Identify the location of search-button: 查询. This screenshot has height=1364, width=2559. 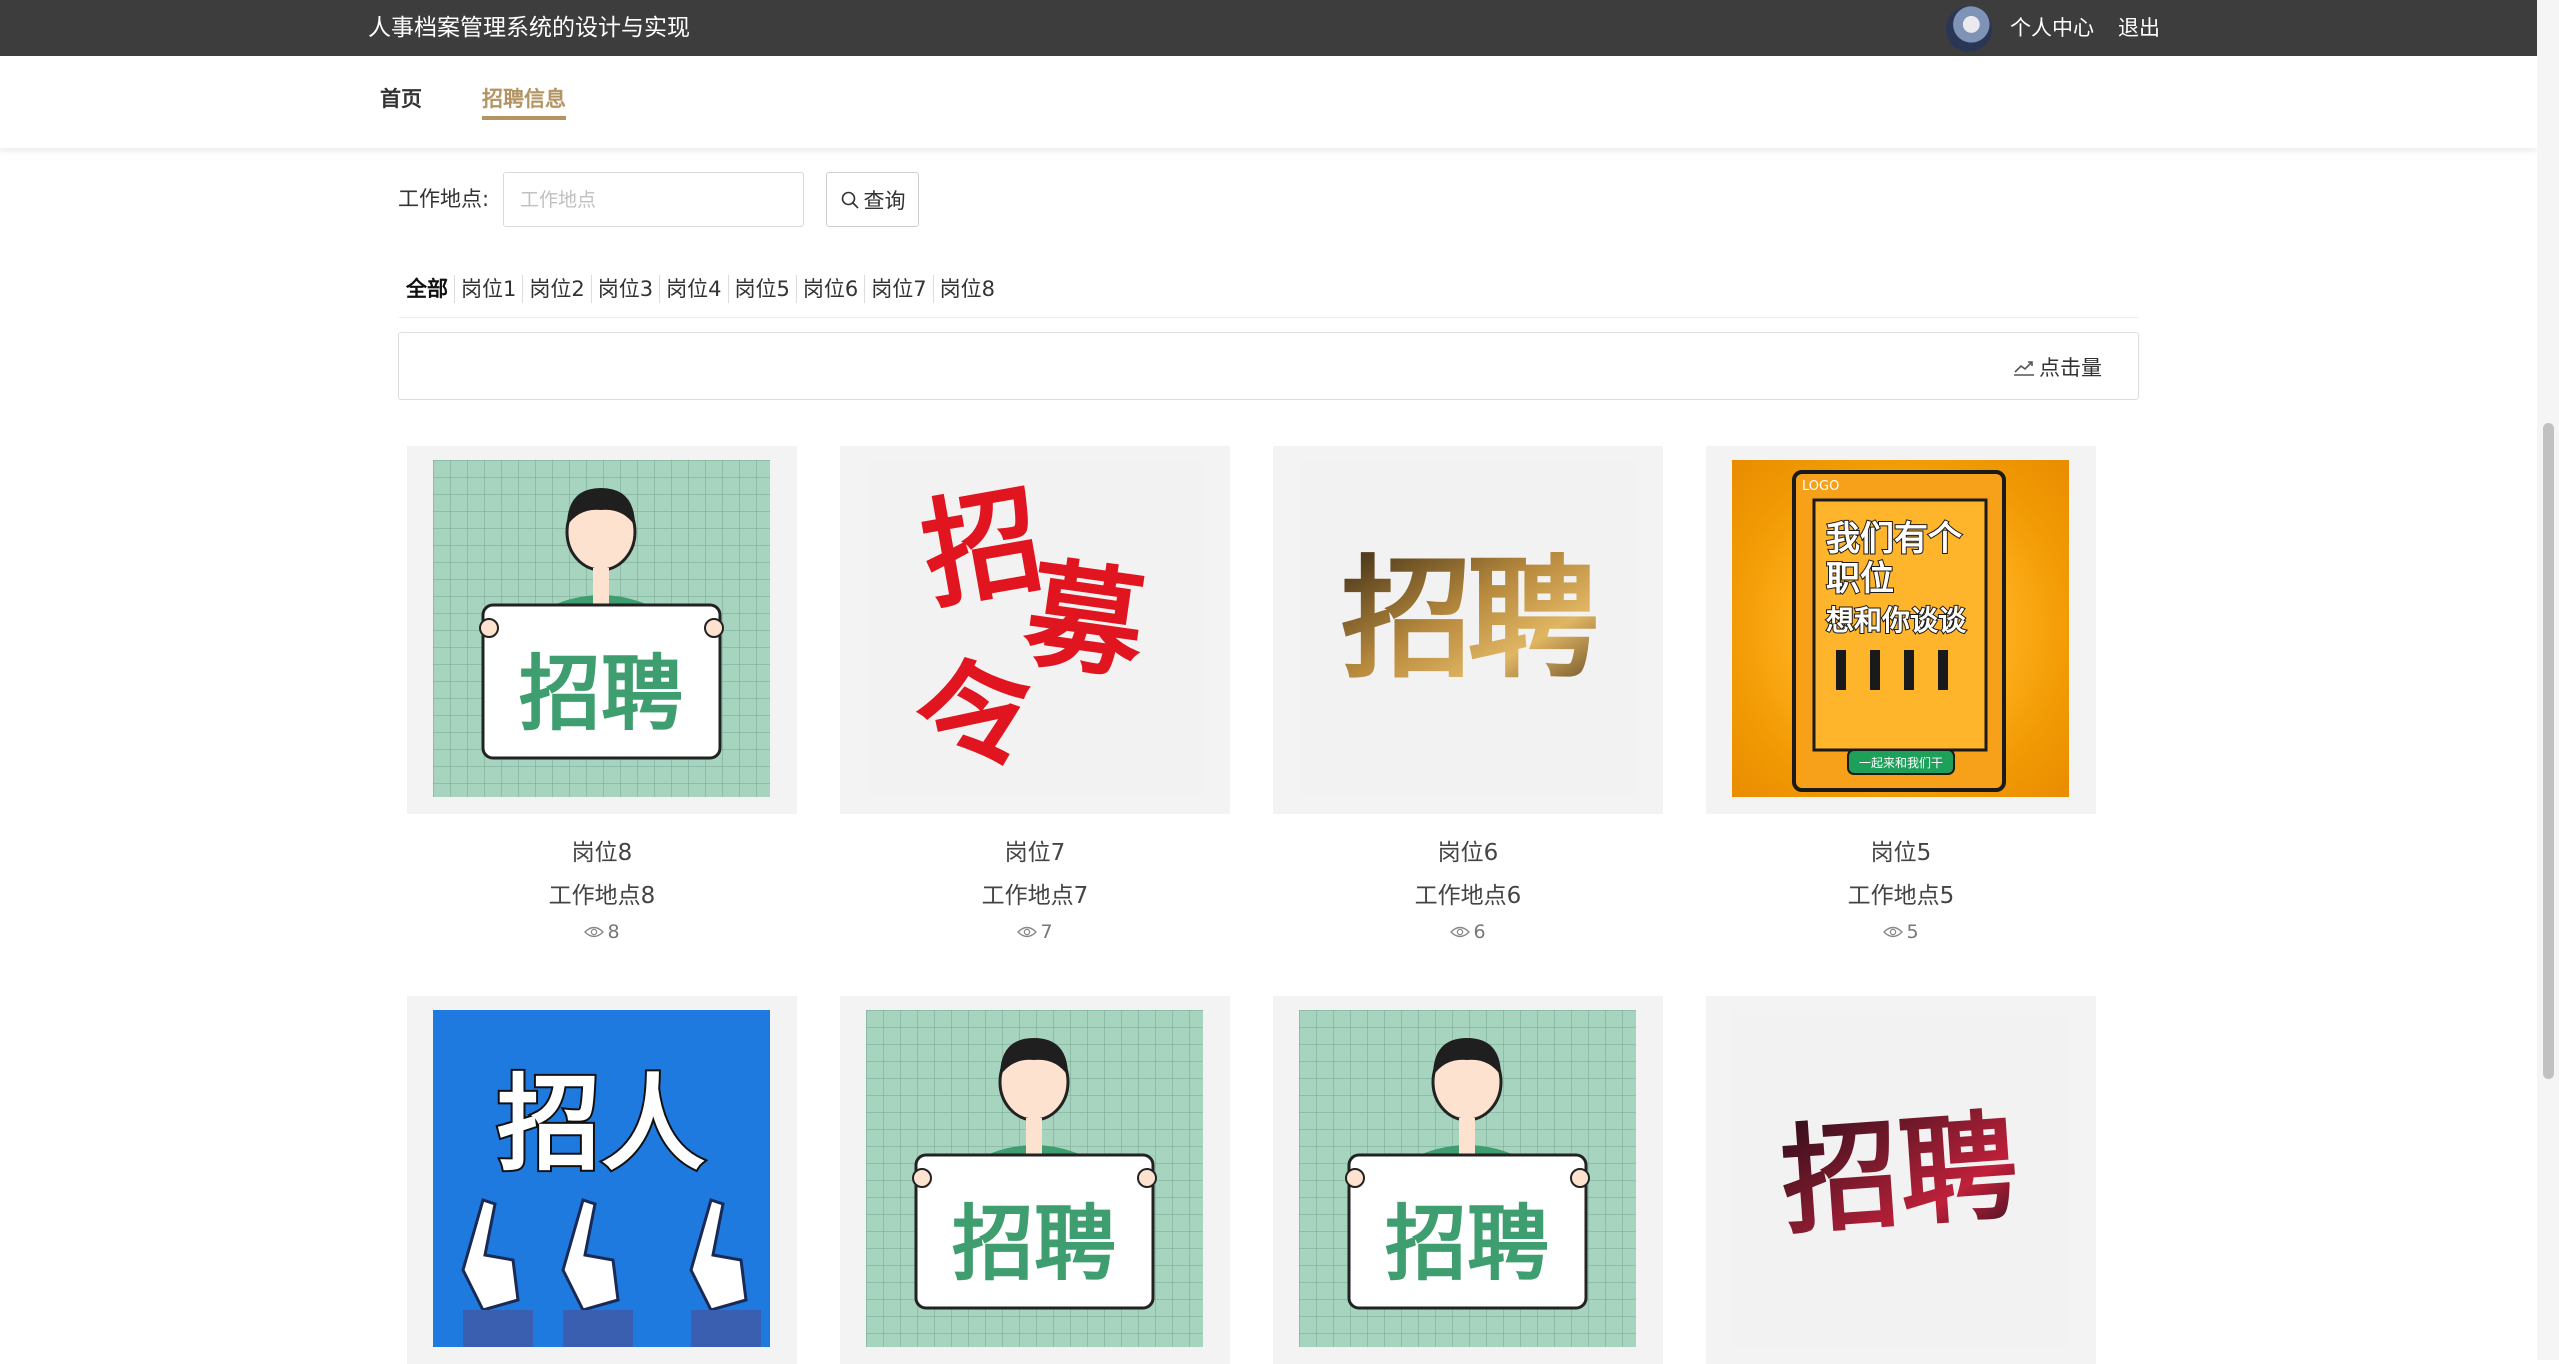
(872, 199).